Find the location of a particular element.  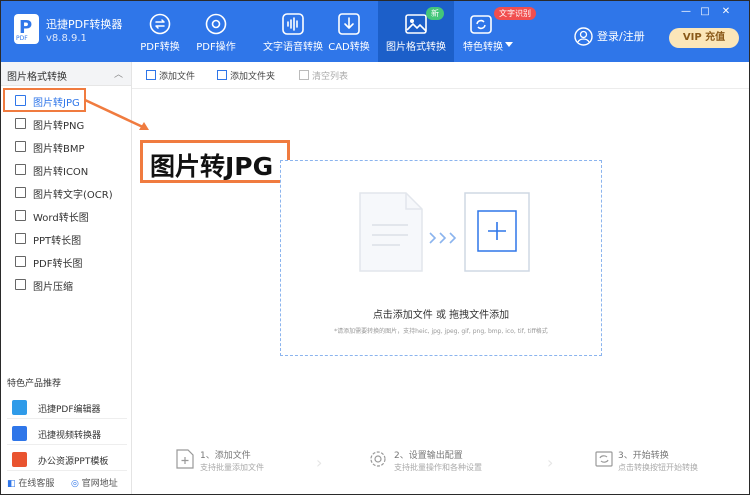

settings-icon is located at coordinates (216, 24).